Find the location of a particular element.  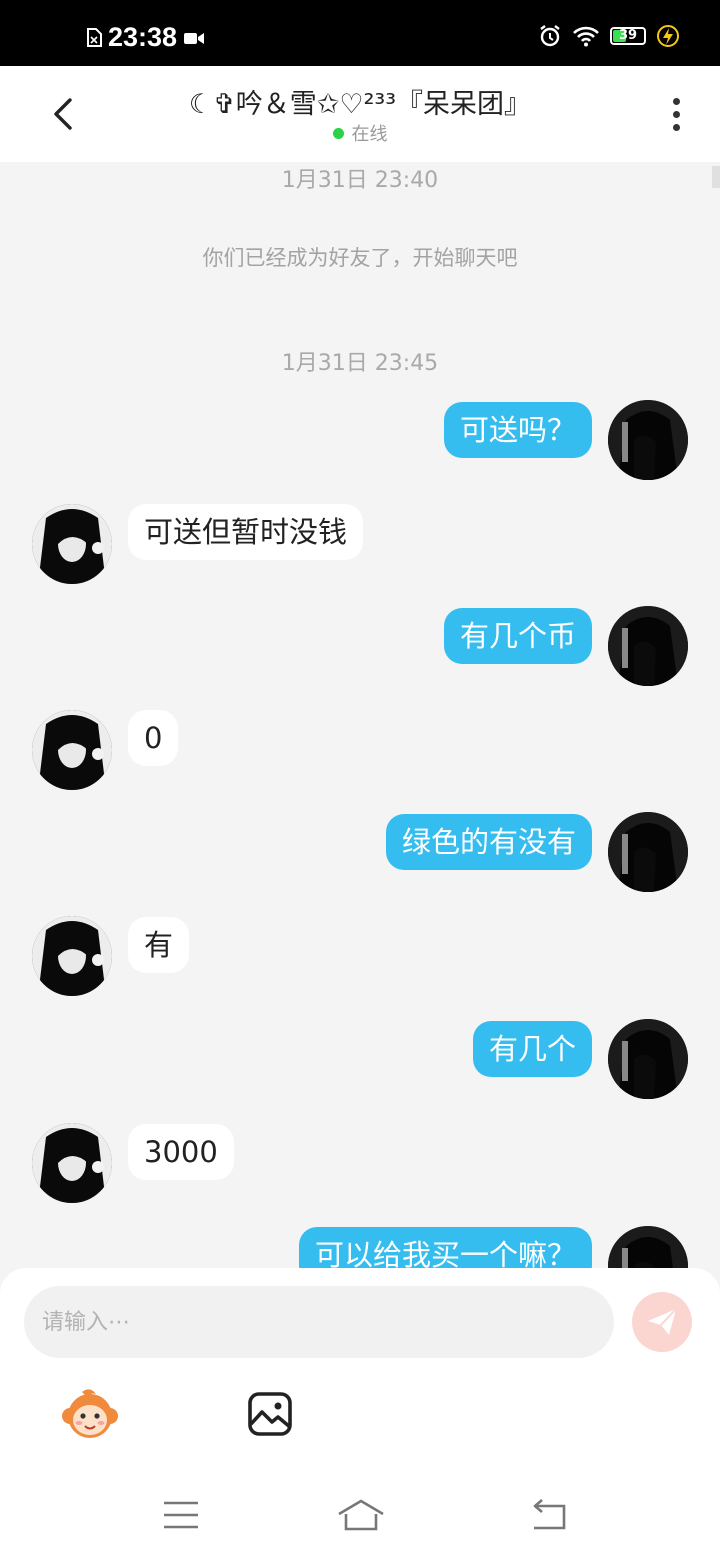

online-dot is located at coordinates (338, 133).